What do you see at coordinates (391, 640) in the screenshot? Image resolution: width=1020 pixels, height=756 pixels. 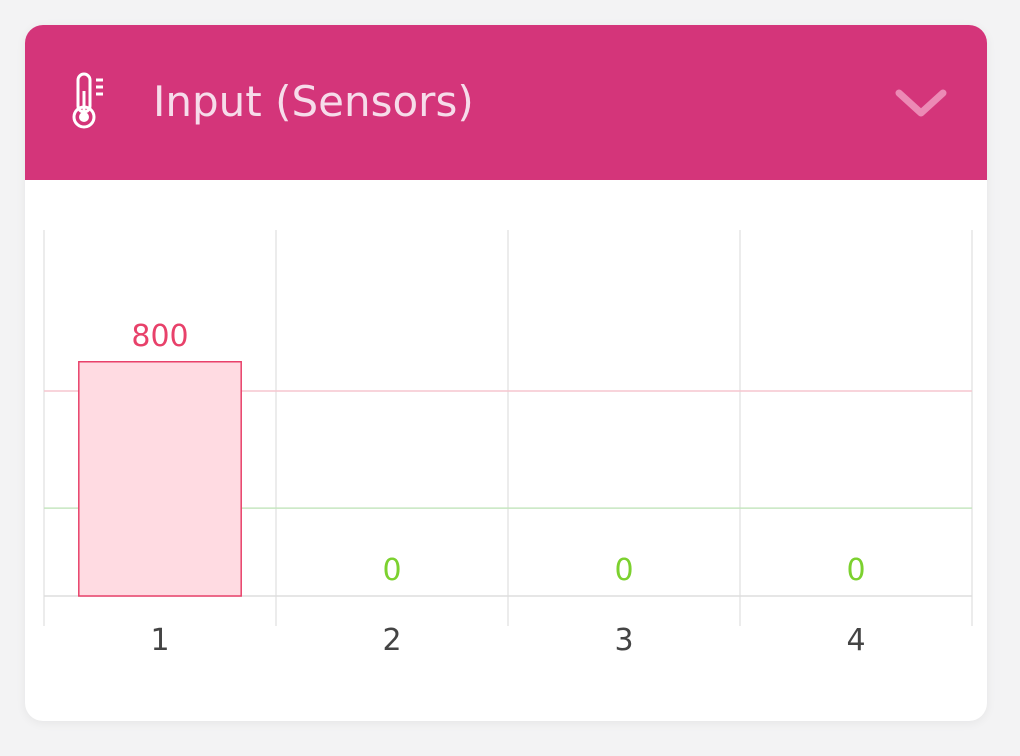 I see `x-tick-label: 2` at bounding box center [391, 640].